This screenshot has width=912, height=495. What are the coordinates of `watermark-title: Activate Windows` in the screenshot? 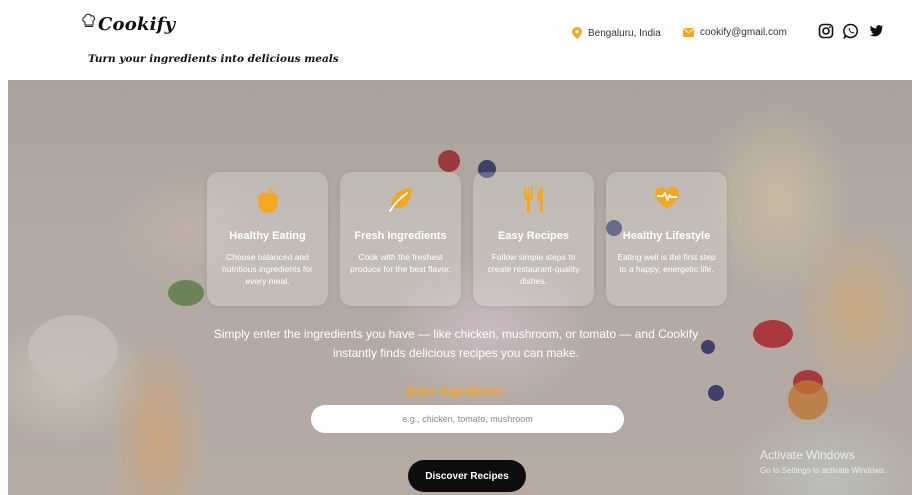 It's located at (807, 455).